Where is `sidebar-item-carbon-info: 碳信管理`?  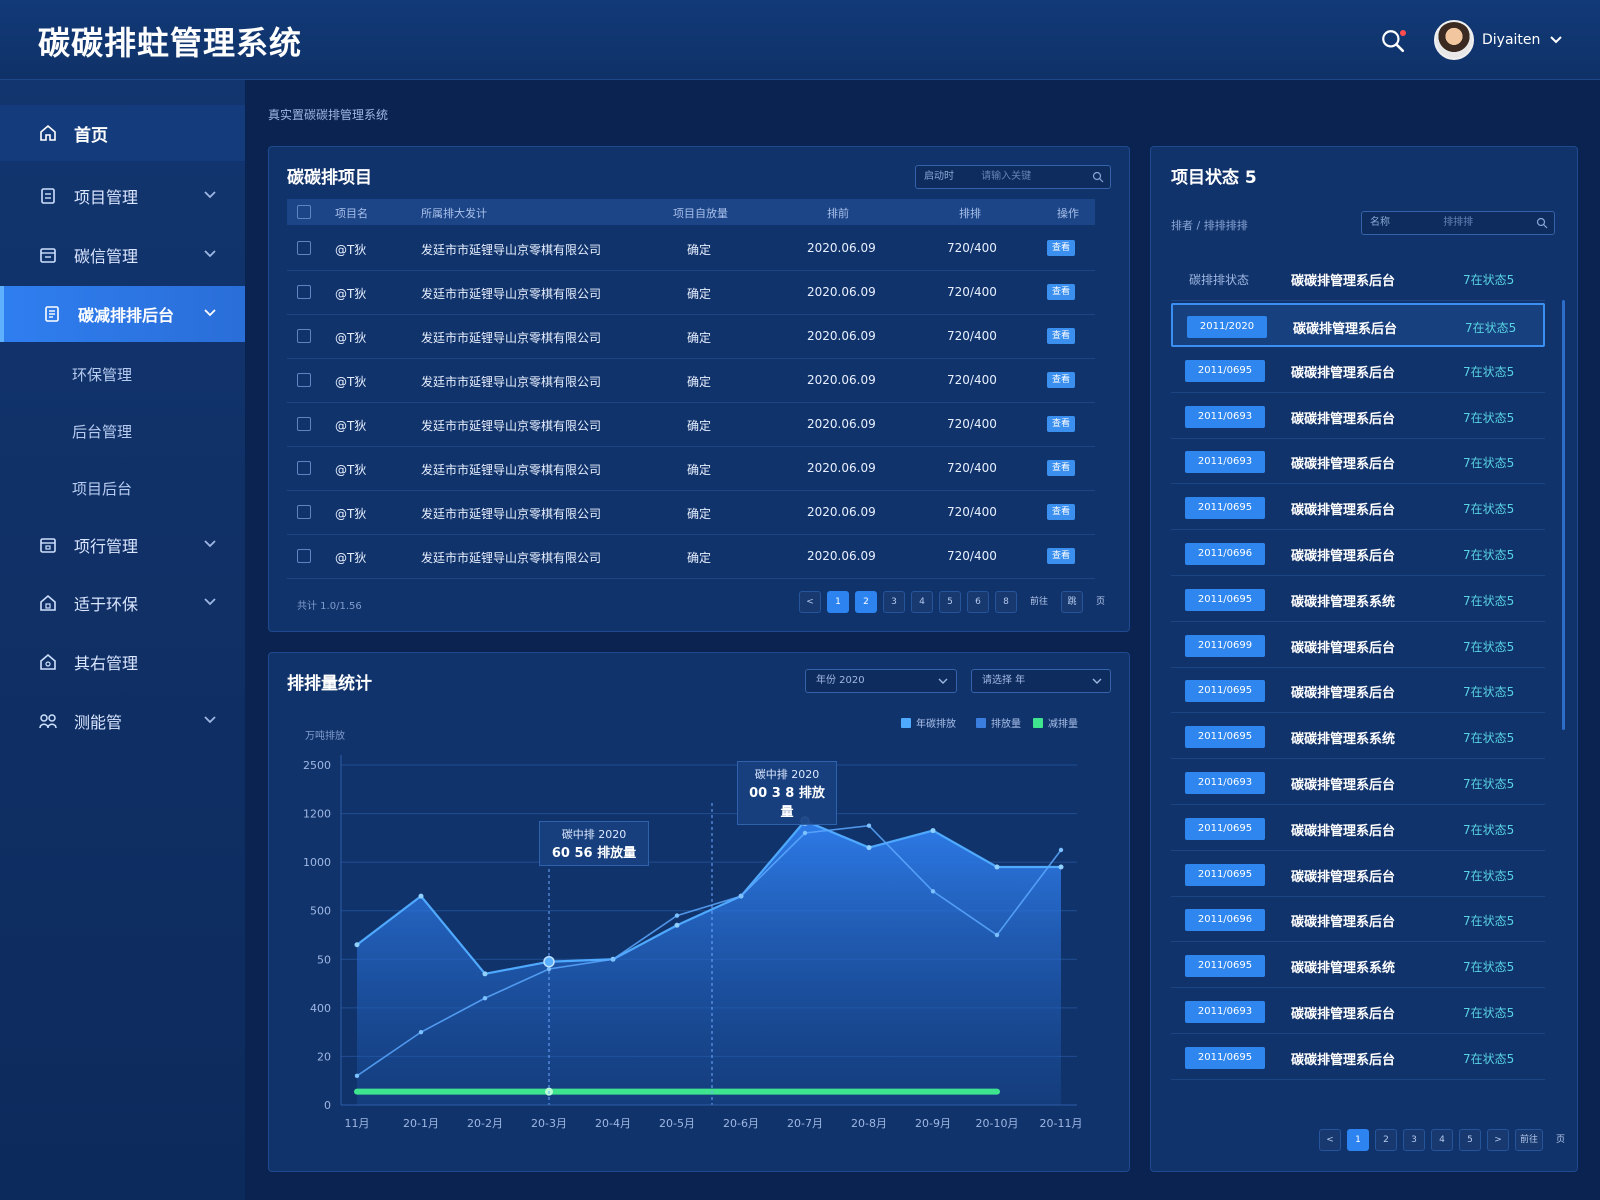
sidebar-item-carbon-info: 碳信管理 is located at coordinates (122, 255).